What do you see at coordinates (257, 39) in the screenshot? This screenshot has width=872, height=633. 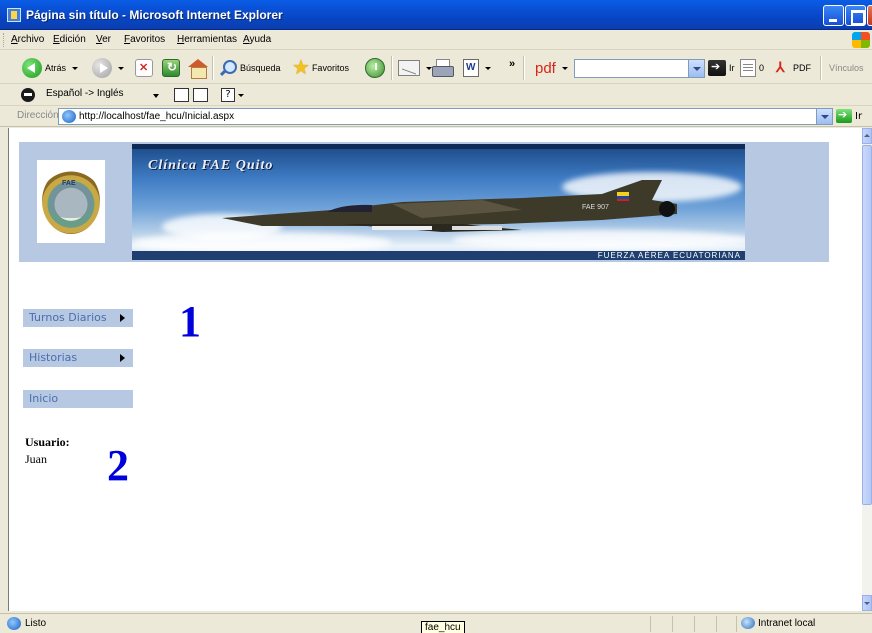 I see `menu-ayuda: Ayuda` at bounding box center [257, 39].